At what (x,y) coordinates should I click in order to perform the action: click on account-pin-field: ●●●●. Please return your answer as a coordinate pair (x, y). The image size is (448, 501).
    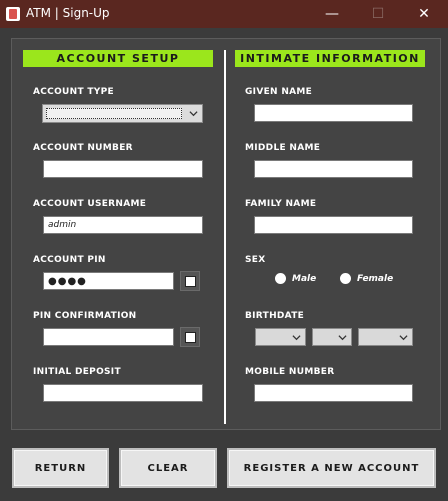
    Looking at the image, I should click on (108, 281).